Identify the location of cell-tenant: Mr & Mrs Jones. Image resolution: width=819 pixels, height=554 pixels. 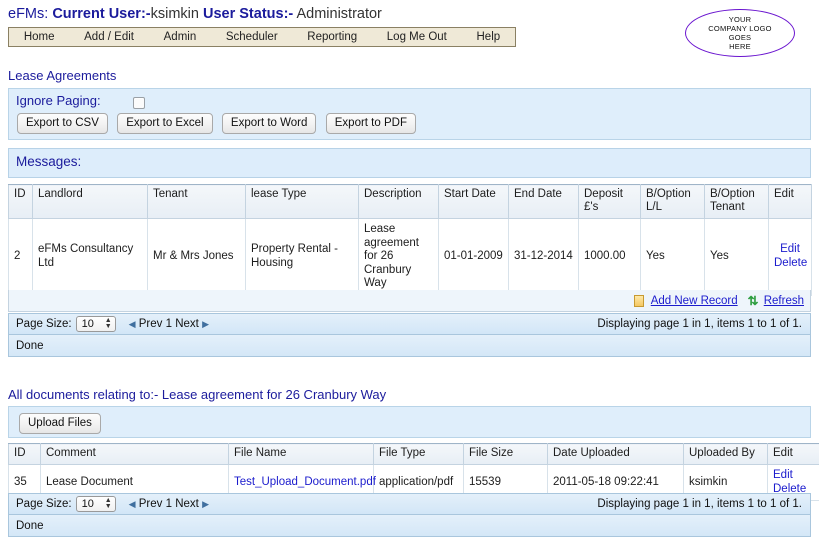
(196, 257).